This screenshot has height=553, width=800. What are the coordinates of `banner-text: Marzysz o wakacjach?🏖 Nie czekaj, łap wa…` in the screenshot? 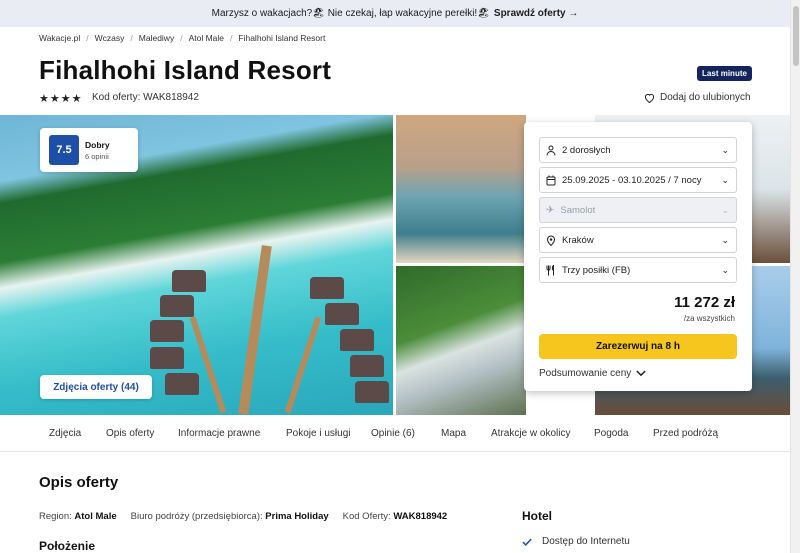 It's located at (350, 13).